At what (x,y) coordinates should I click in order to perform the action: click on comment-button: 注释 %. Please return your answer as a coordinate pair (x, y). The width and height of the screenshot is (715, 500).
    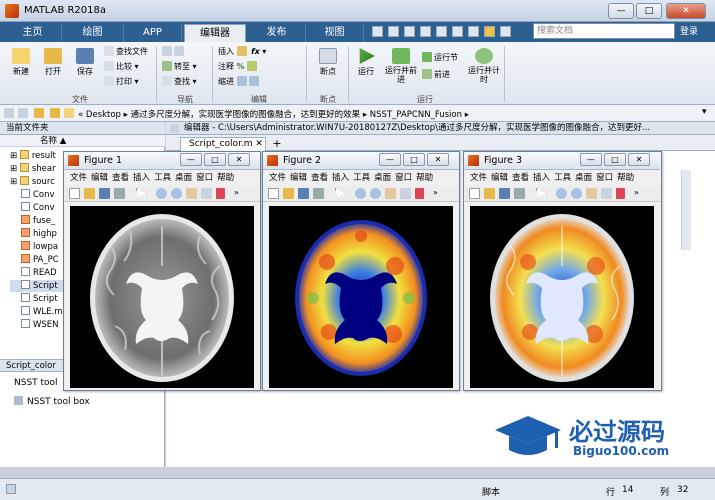
    Looking at the image, I should click on (238, 67).